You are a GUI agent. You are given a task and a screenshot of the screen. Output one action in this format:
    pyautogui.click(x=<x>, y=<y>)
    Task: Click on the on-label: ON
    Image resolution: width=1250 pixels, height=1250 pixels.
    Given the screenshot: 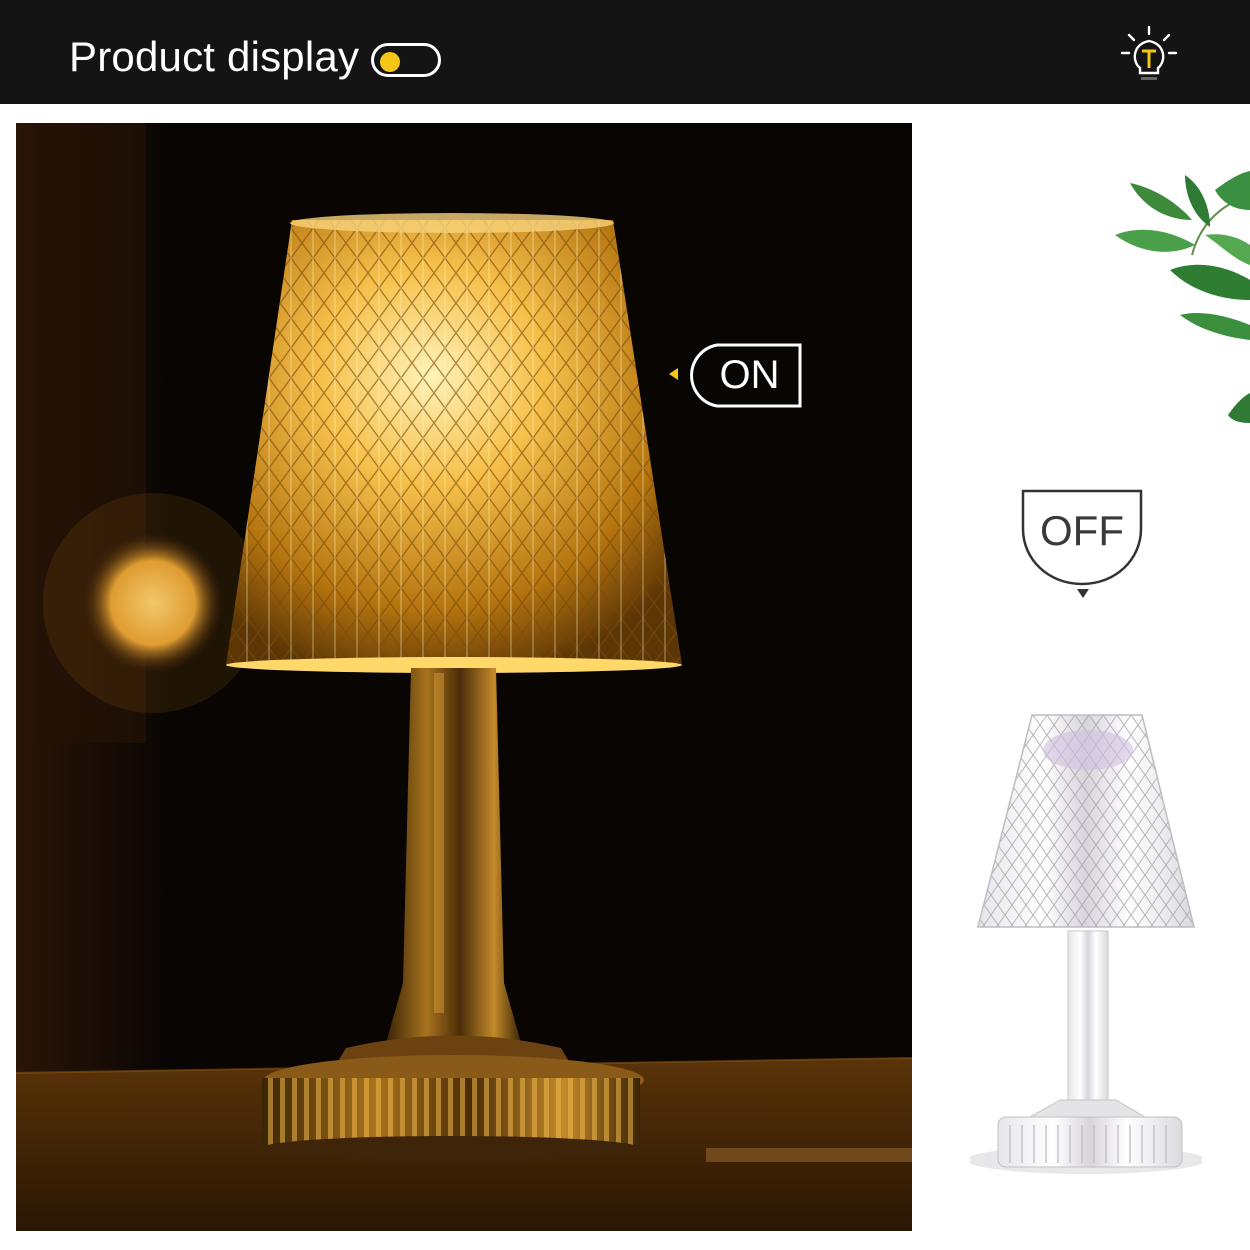 What is the action you would take?
    pyautogui.click(x=742, y=375)
    